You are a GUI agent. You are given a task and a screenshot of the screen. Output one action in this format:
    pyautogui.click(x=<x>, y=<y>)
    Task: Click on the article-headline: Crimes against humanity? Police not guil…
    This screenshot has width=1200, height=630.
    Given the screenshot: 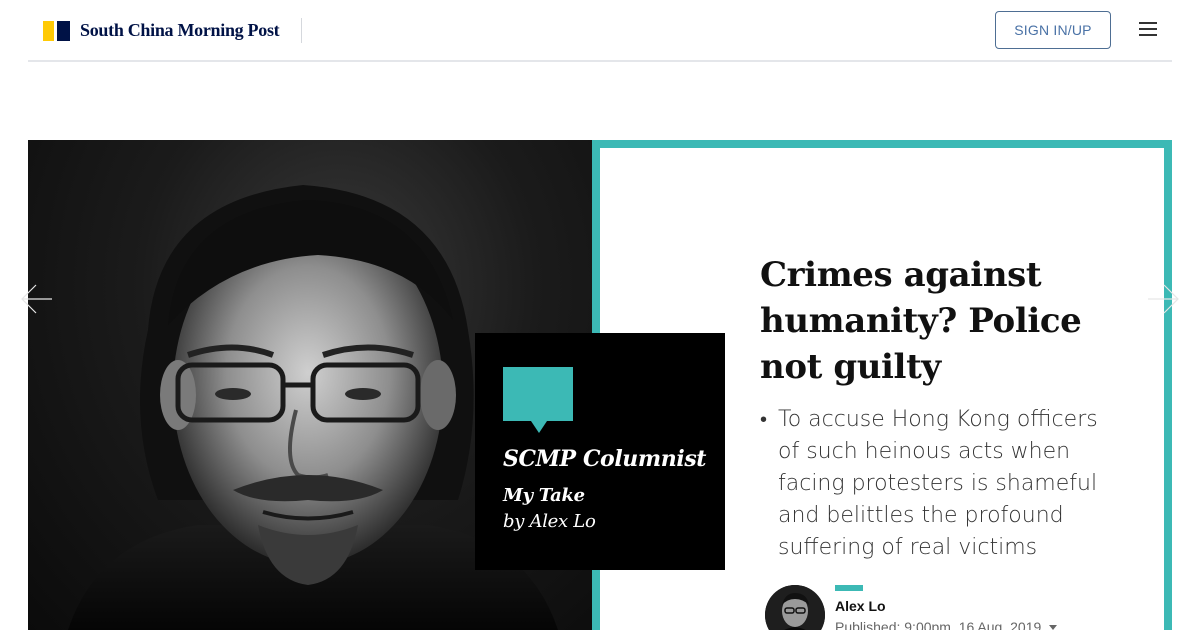 What is the action you would take?
    pyautogui.click(x=945, y=321)
    